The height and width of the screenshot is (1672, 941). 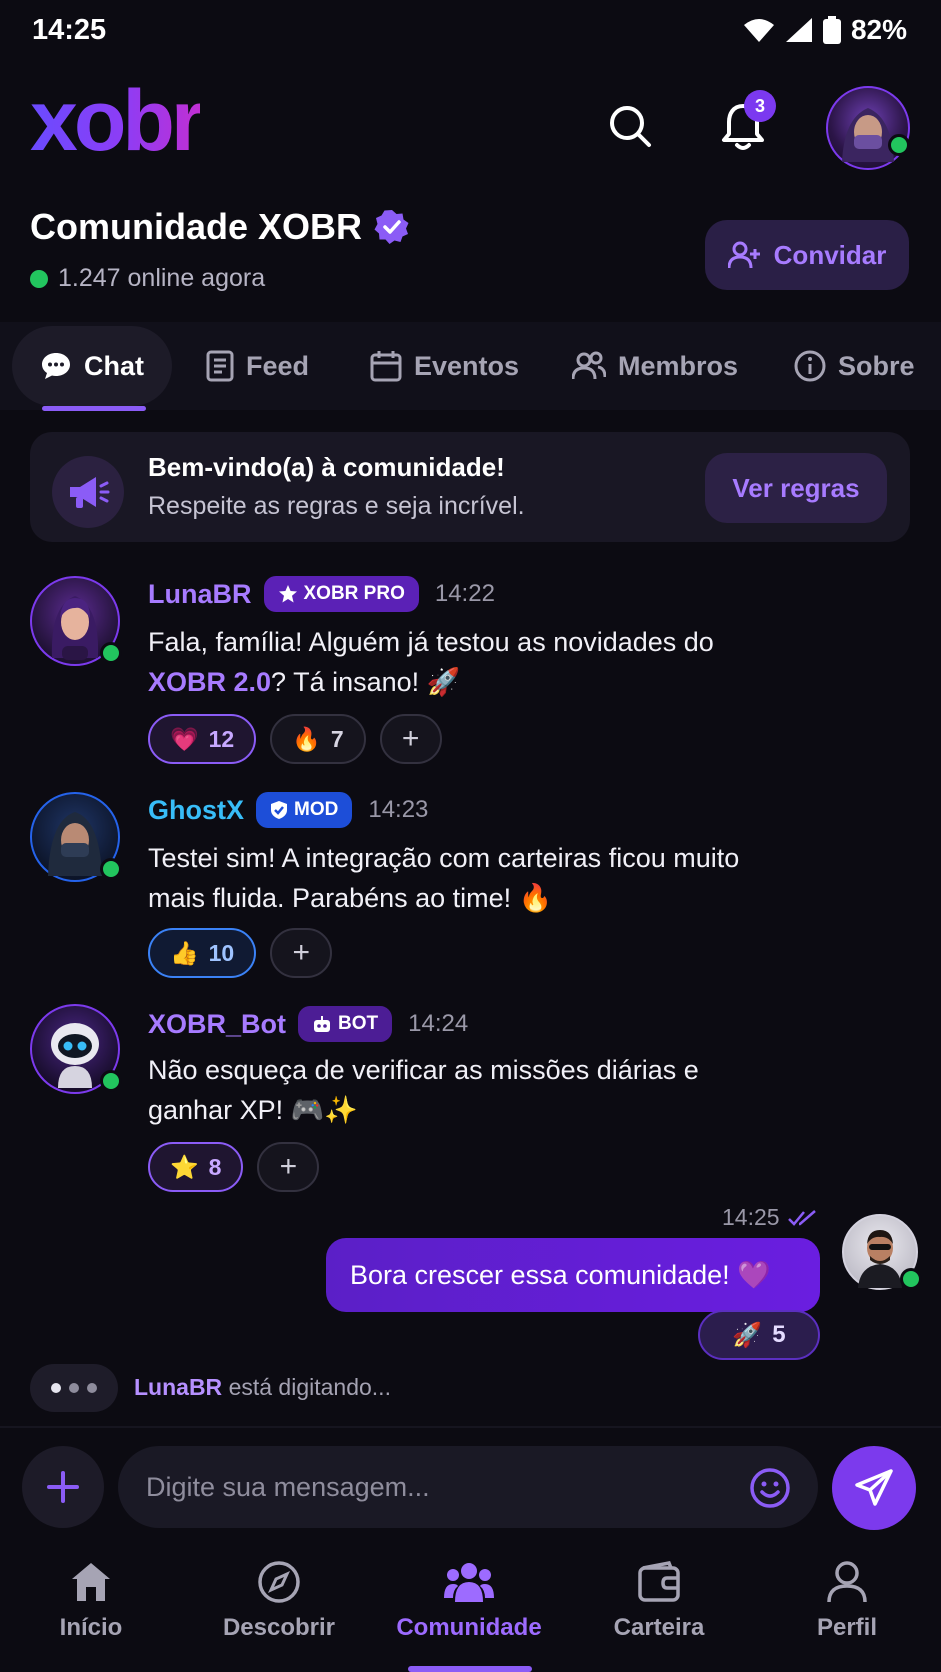 I want to click on verified-icon, so click(x=391, y=227).